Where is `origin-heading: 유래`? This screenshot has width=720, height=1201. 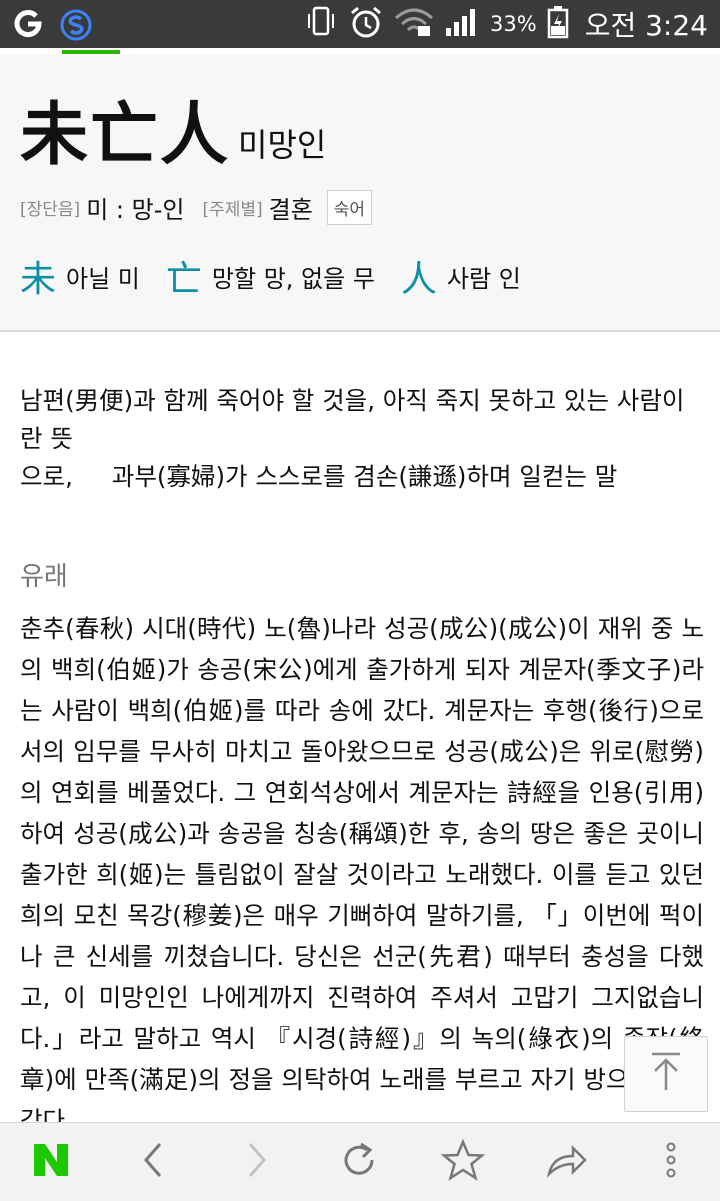
origin-heading: 유래 is located at coordinates (44, 577).